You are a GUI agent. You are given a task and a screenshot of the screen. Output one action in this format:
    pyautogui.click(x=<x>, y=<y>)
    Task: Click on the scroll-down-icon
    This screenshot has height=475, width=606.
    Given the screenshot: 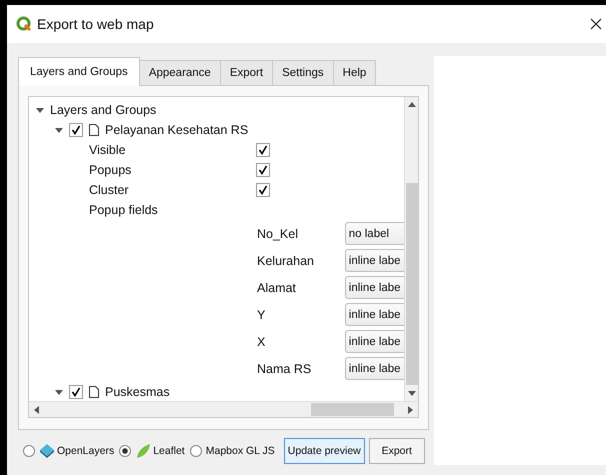 What is the action you would take?
    pyautogui.click(x=412, y=393)
    